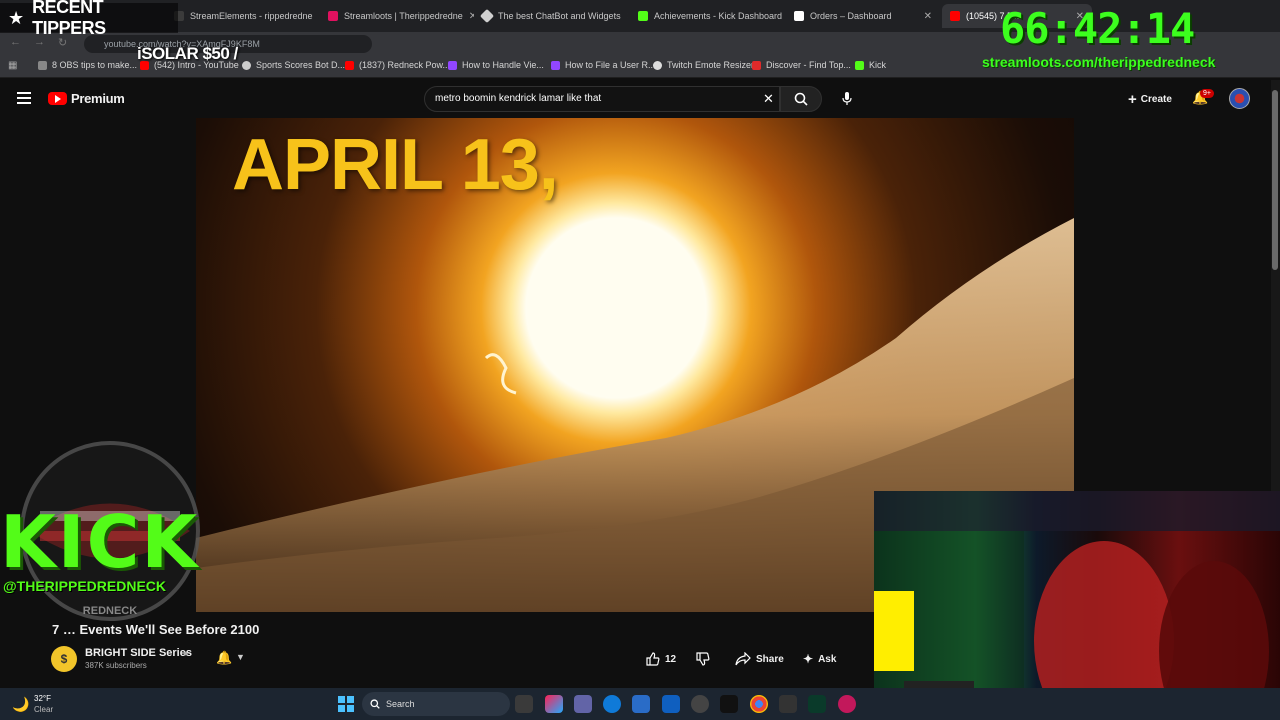 The image size is (1280, 720). I want to click on notification-badge: 9+, so click(1207, 93).